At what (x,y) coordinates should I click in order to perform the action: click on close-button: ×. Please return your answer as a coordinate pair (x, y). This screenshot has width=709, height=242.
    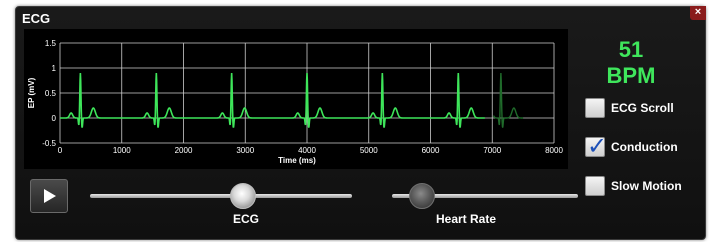
    Looking at the image, I should click on (698, 13).